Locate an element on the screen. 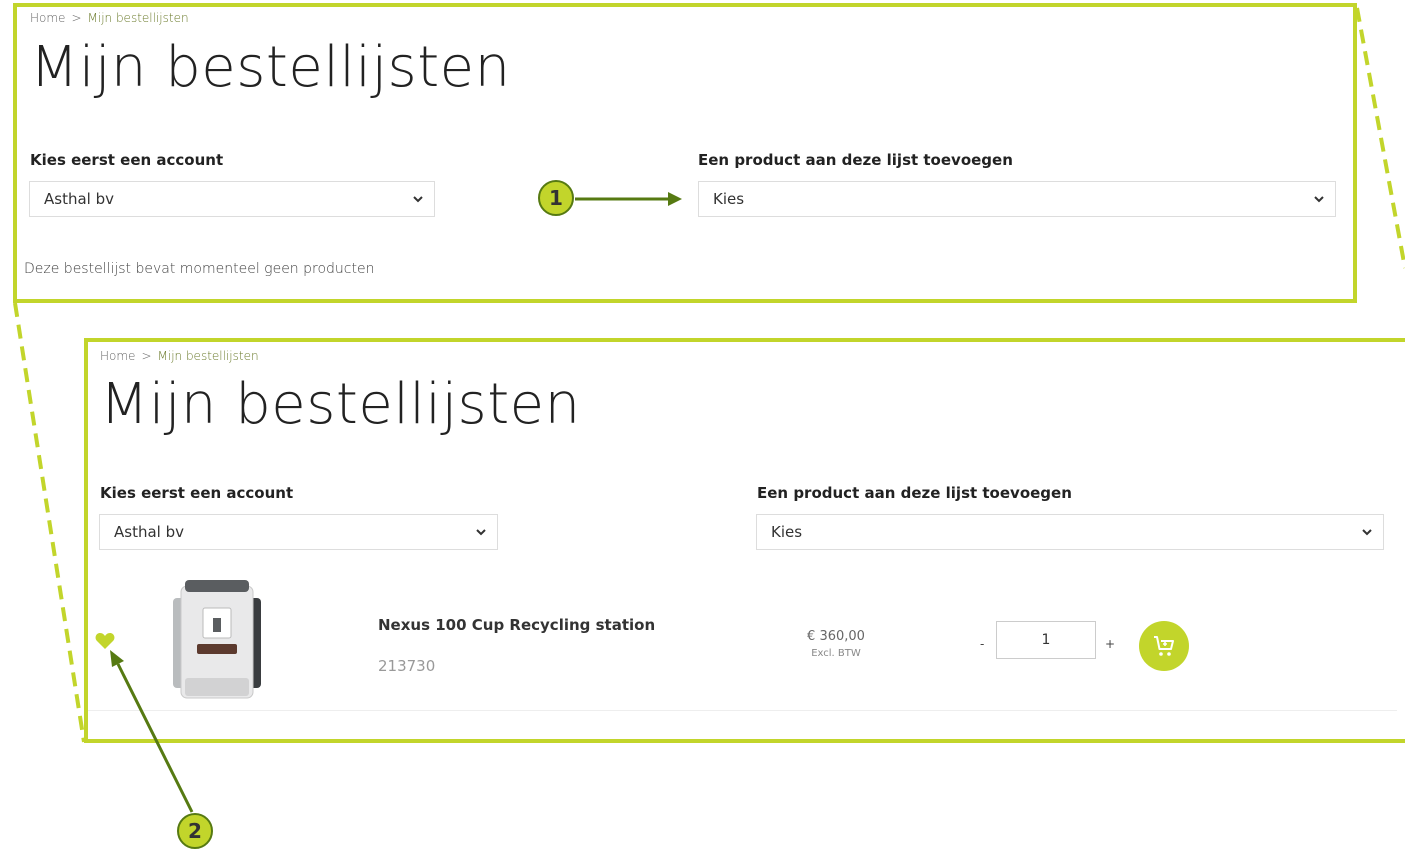 This screenshot has width=1405, height=850. product-price: € 360,00 is located at coordinates (836, 636).